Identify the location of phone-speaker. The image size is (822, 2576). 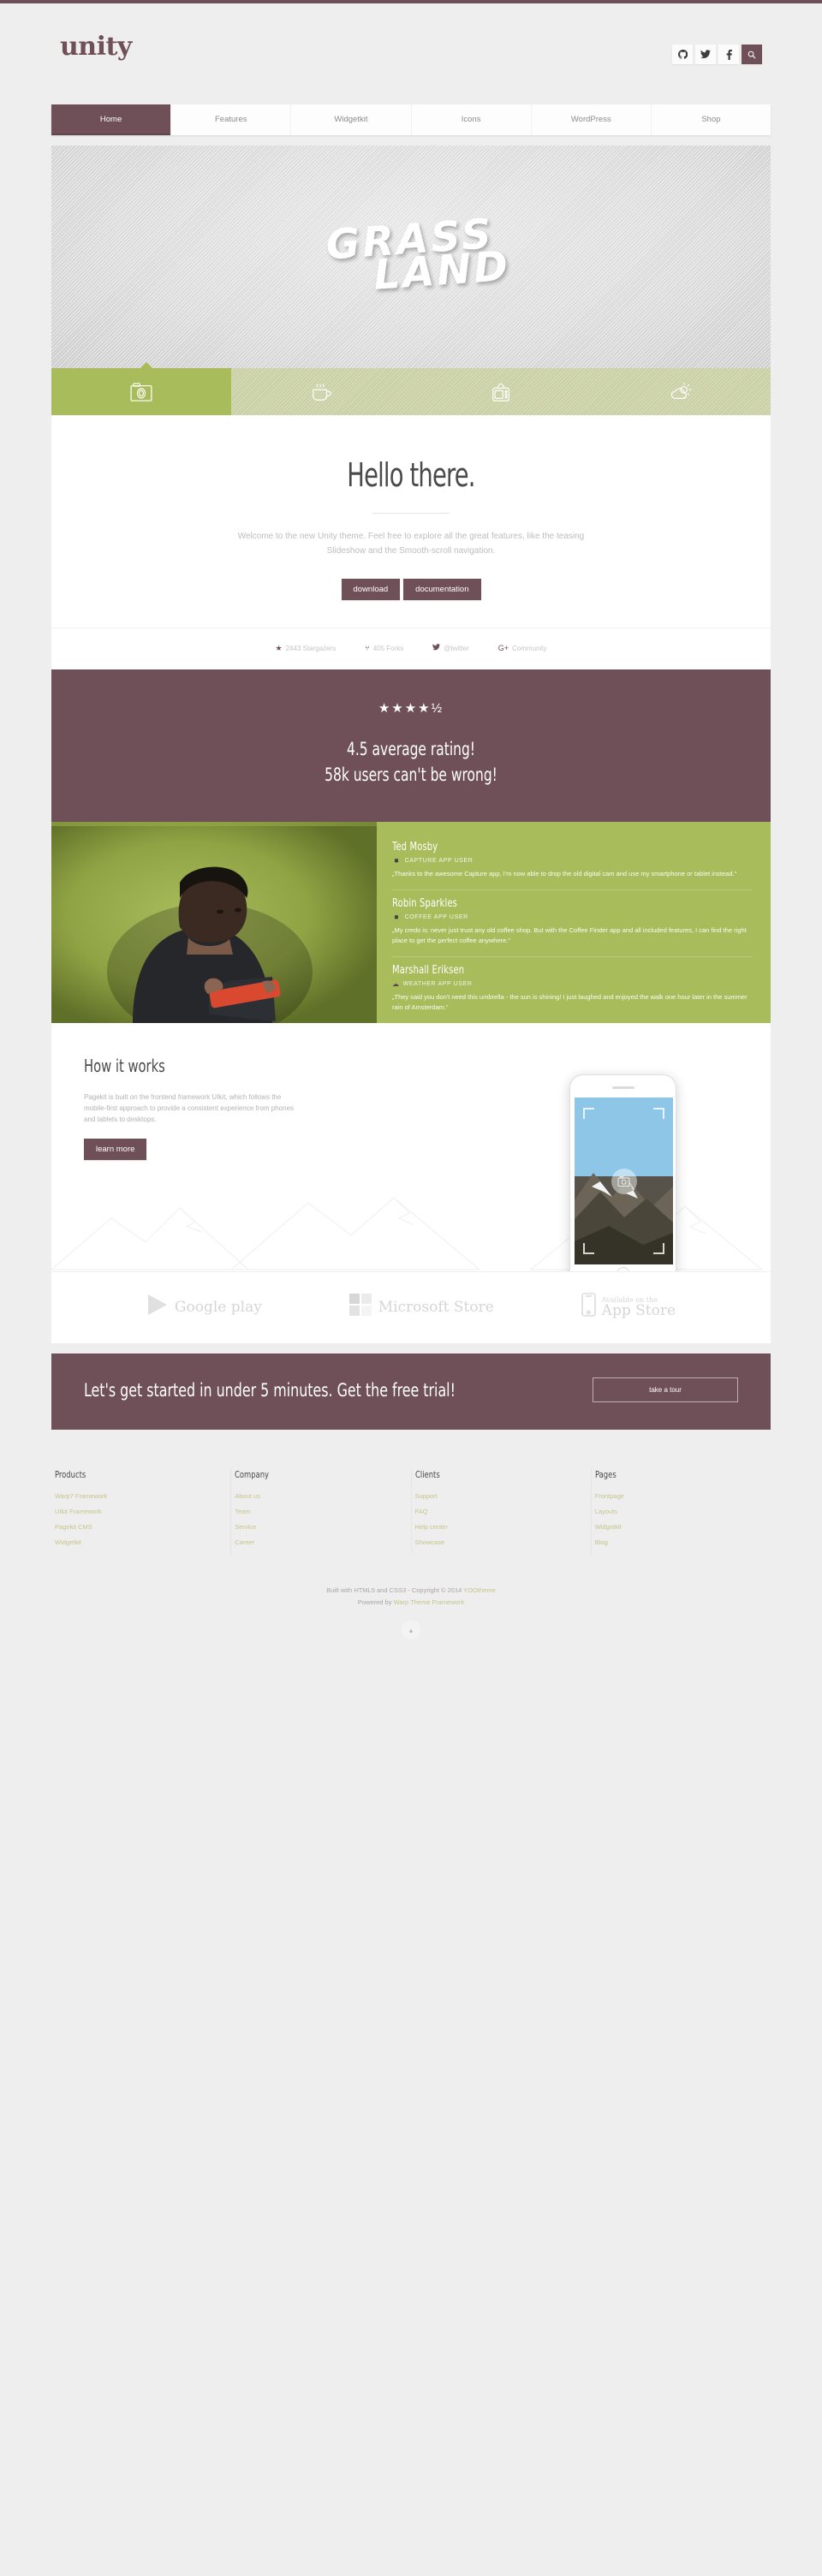
(622, 1087).